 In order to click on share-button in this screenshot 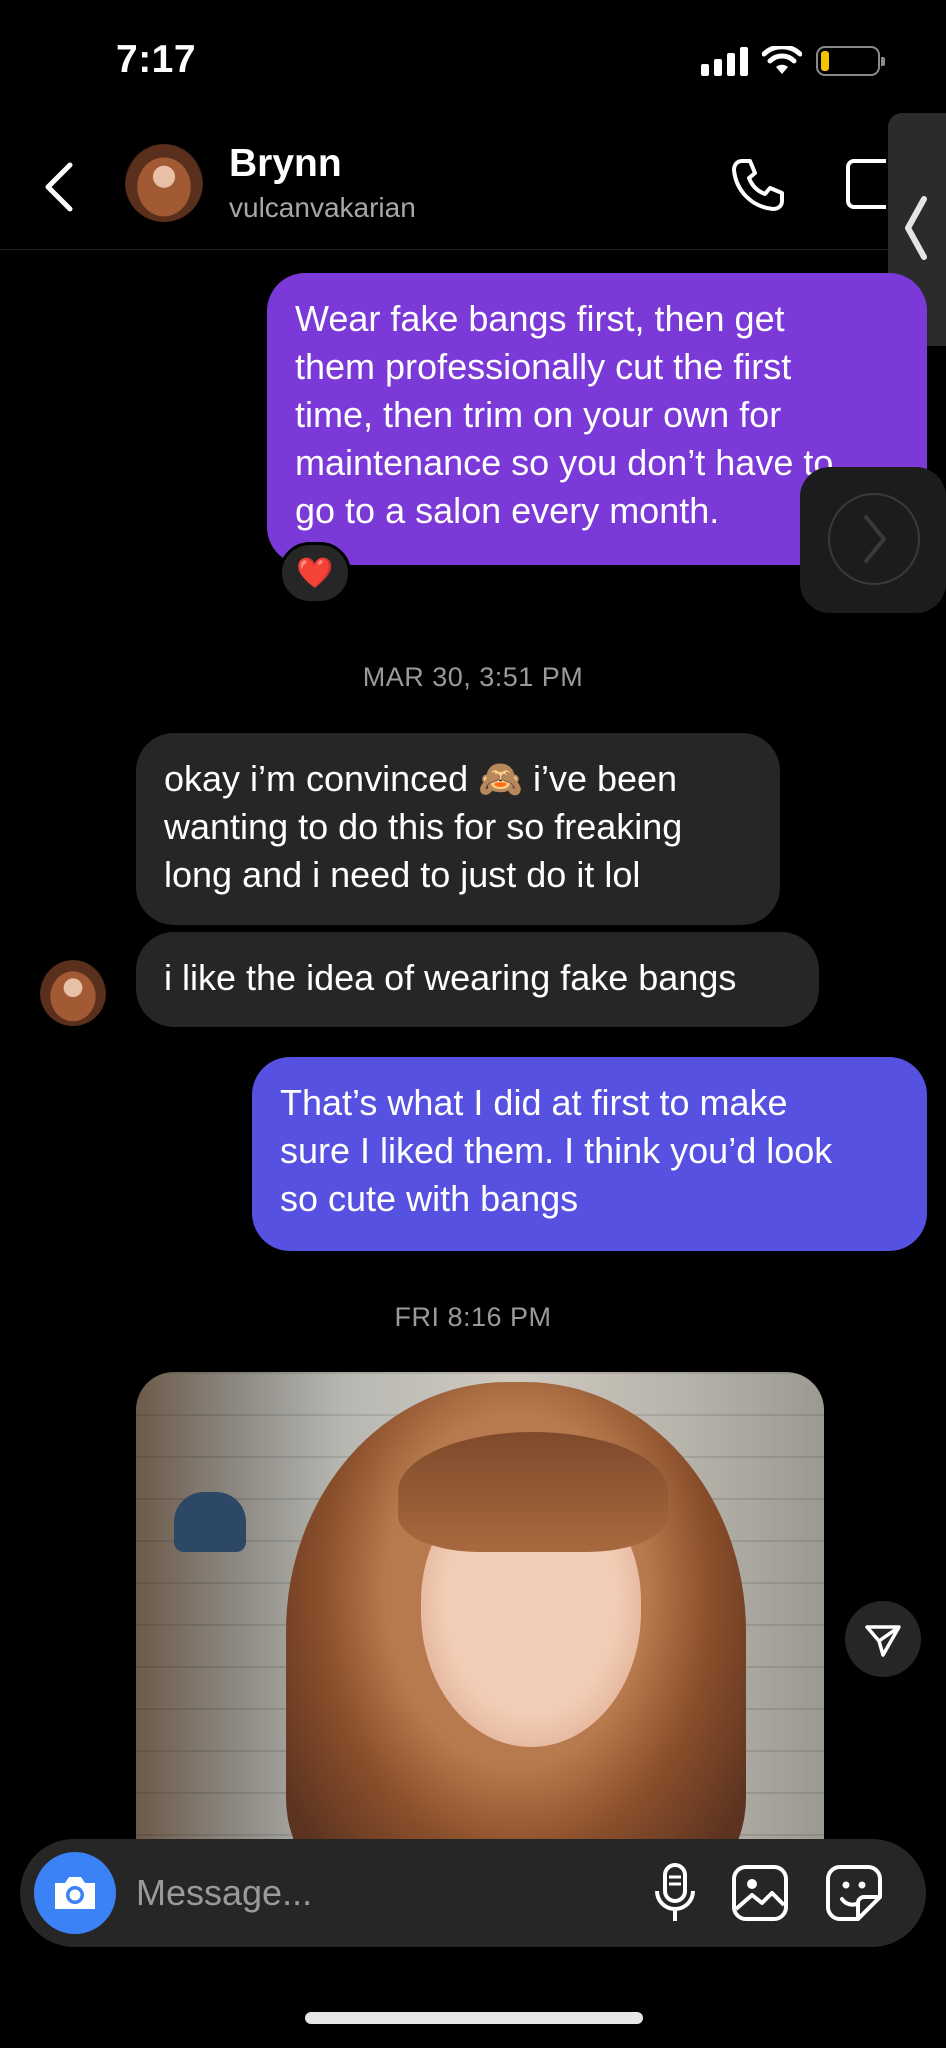, I will do `click(883, 1639)`.